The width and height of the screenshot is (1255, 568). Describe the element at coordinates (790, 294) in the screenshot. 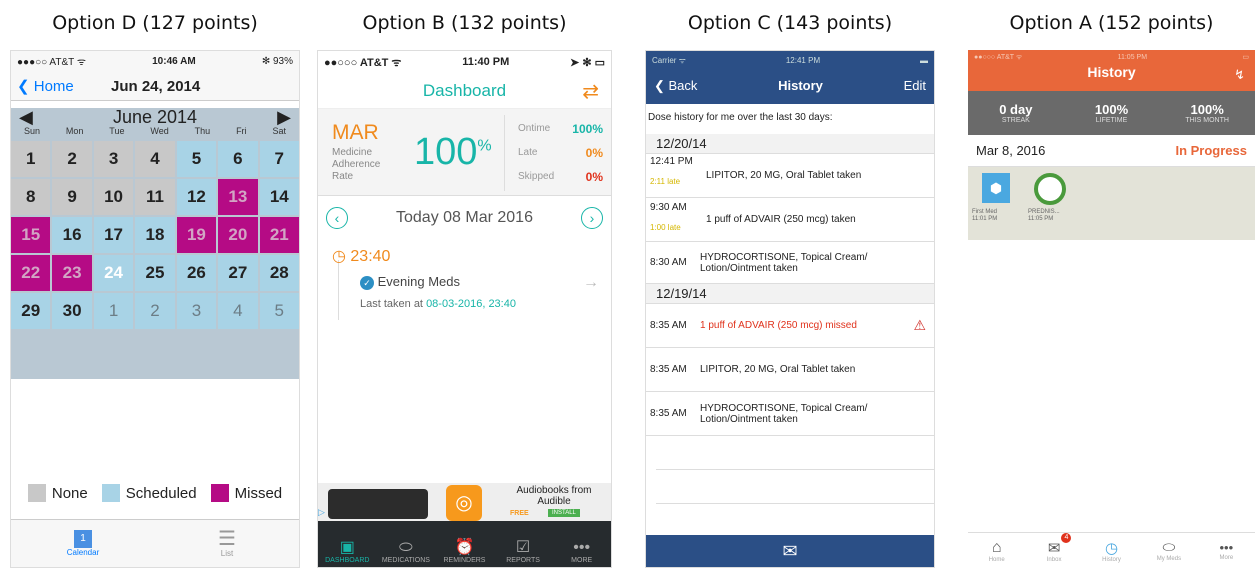

I see `date-header: 12/19/14` at that location.